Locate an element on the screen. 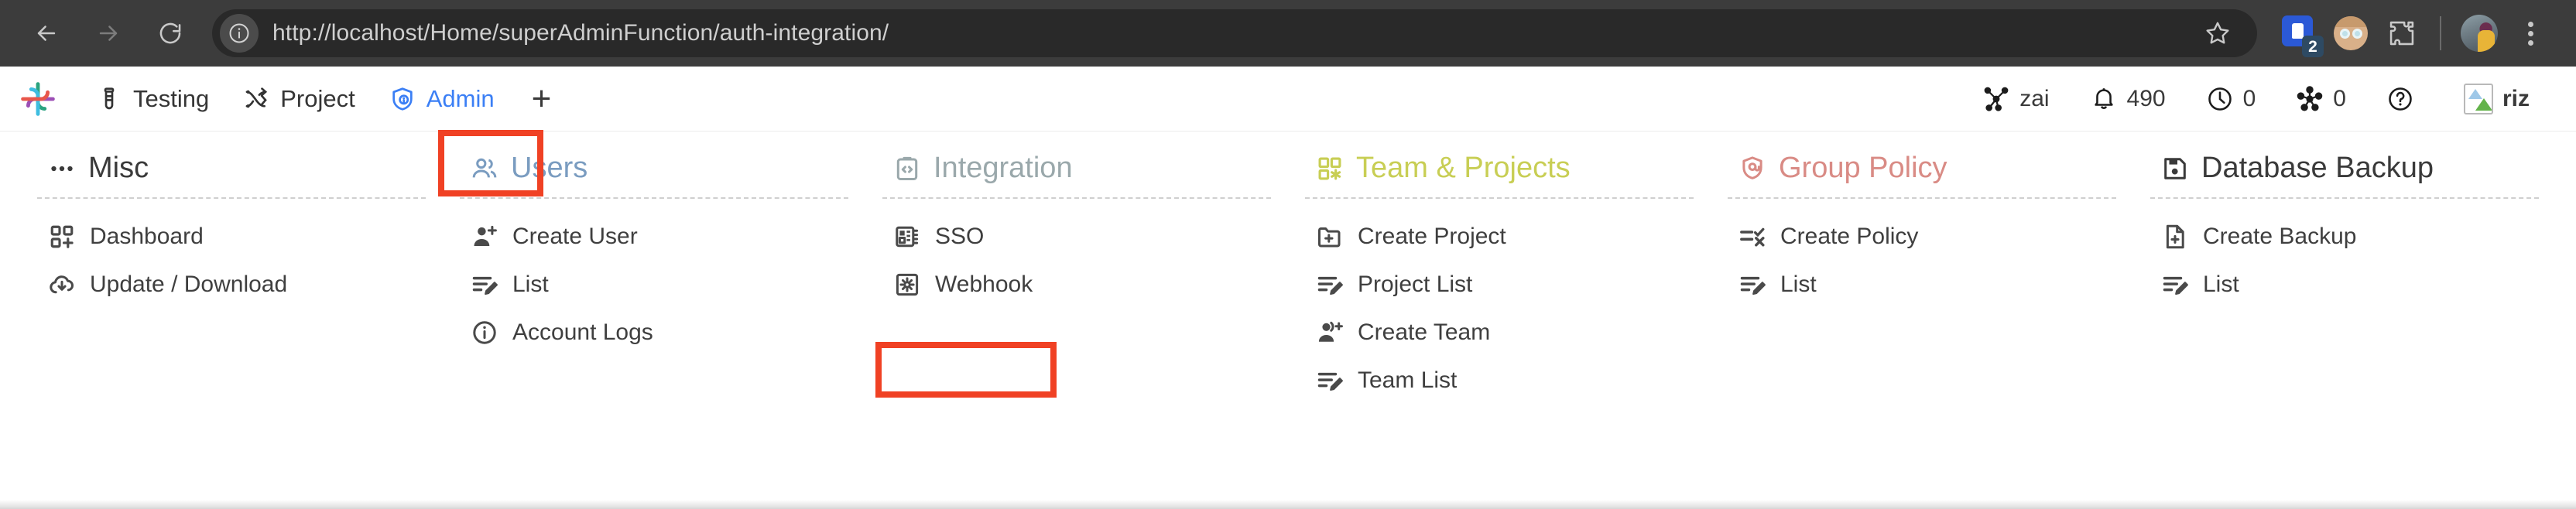 This screenshot has height=509, width=2576. status-shared-nodes: 0 is located at coordinates (2321, 99).